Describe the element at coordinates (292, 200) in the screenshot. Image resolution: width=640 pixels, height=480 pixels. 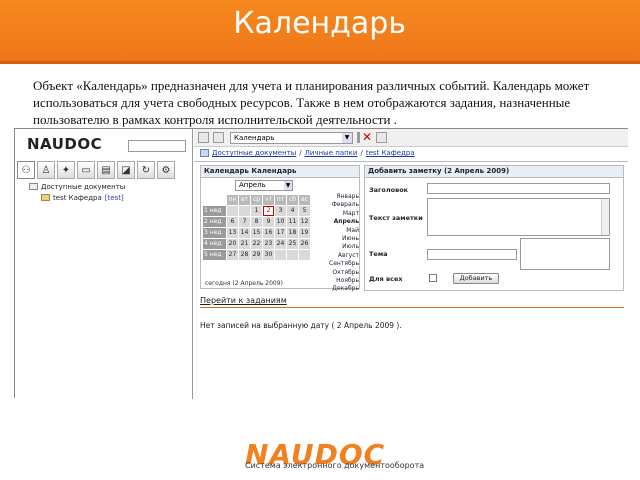
I see `weekday-header: сб` at that location.